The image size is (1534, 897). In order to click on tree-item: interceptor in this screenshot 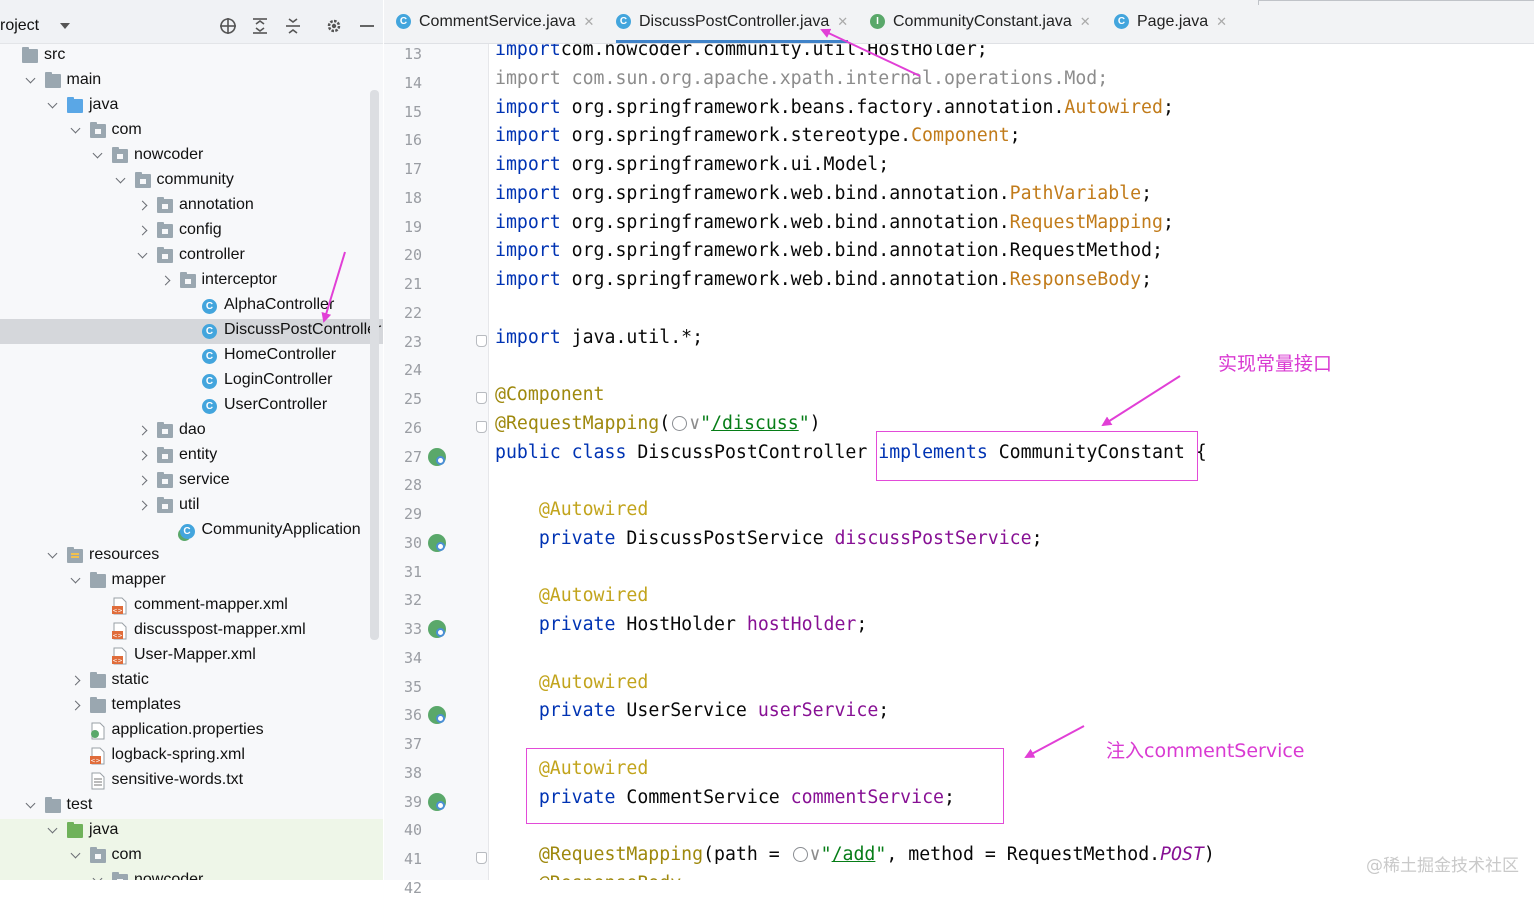, I will do `click(191, 281)`.